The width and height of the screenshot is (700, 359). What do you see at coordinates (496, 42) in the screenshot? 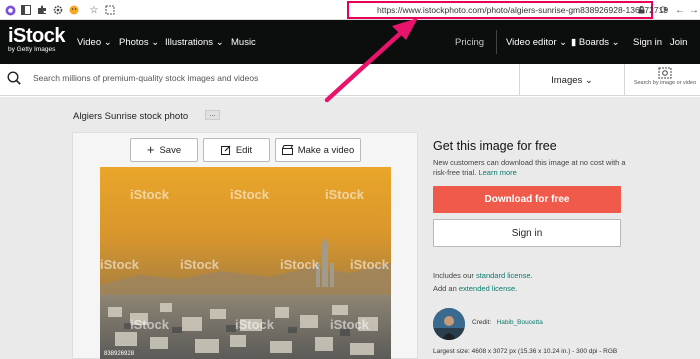
I see `nav-divider` at bounding box center [496, 42].